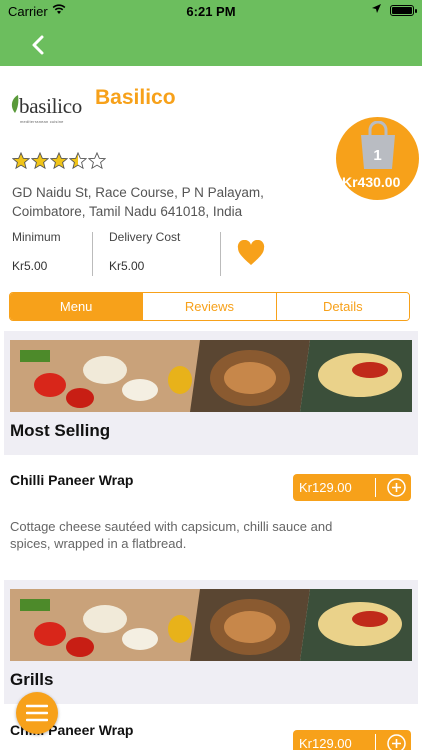 Image resolution: width=422 pixels, height=750 pixels. Describe the element at coordinates (211, 44) in the screenshot. I see `nav-bar` at that location.